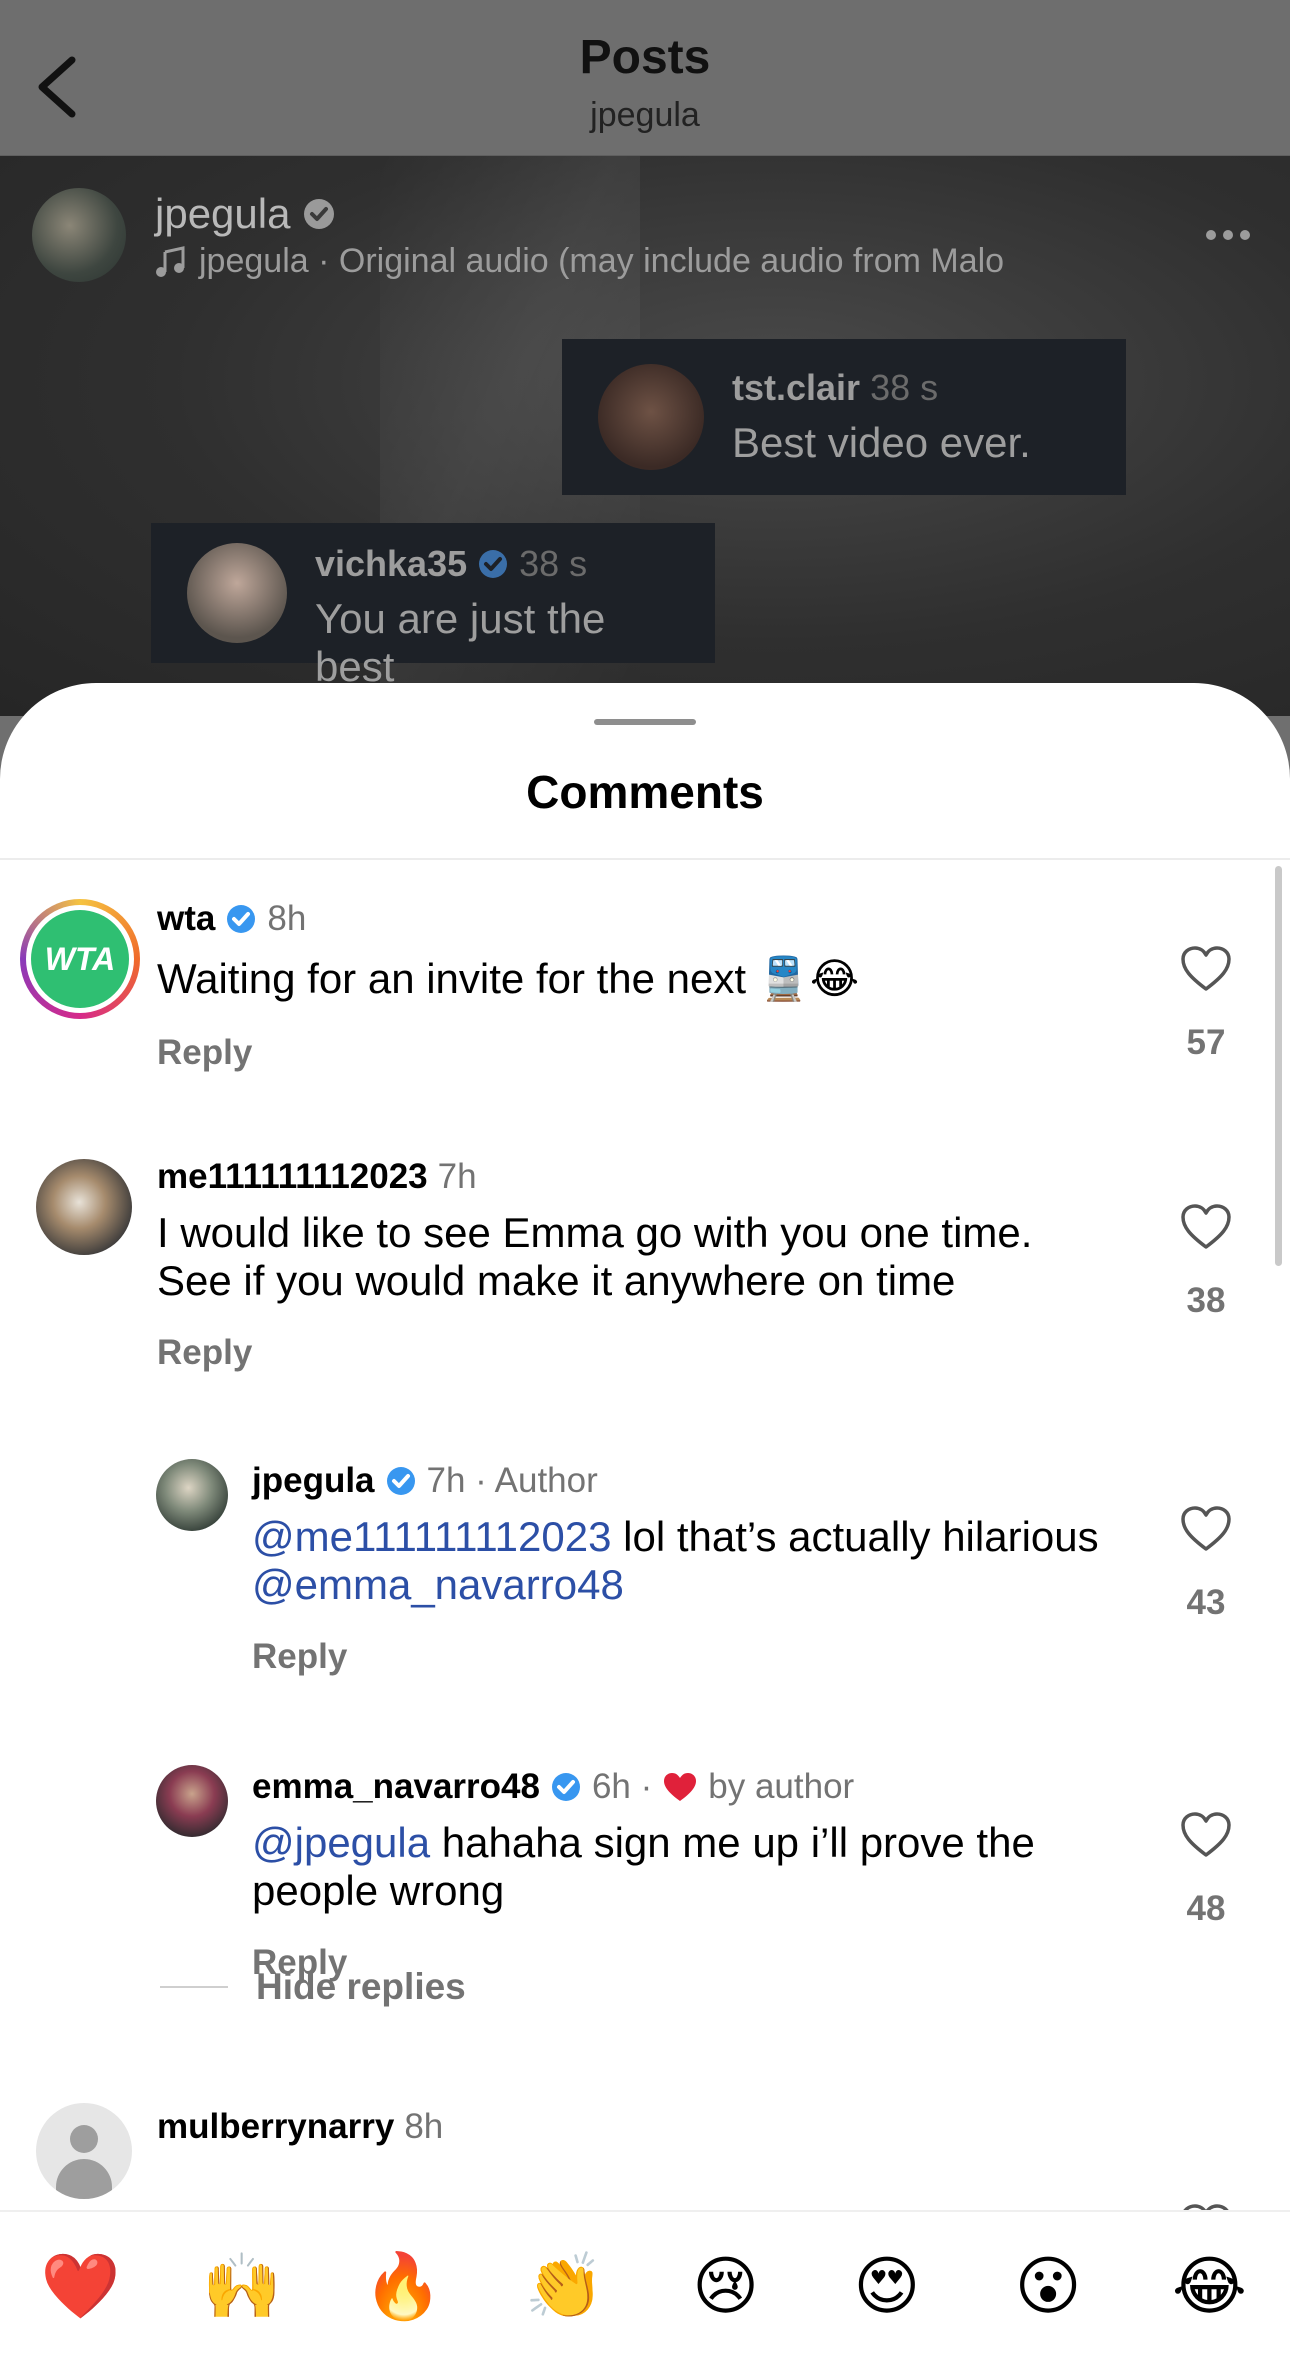  Describe the element at coordinates (79, 235) in the screenshot. I see `author-avatar` at that location.